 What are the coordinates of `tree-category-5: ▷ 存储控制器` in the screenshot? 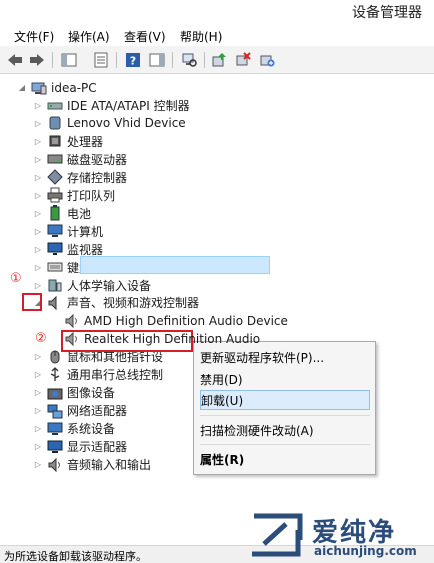 It's located at (79, 177).